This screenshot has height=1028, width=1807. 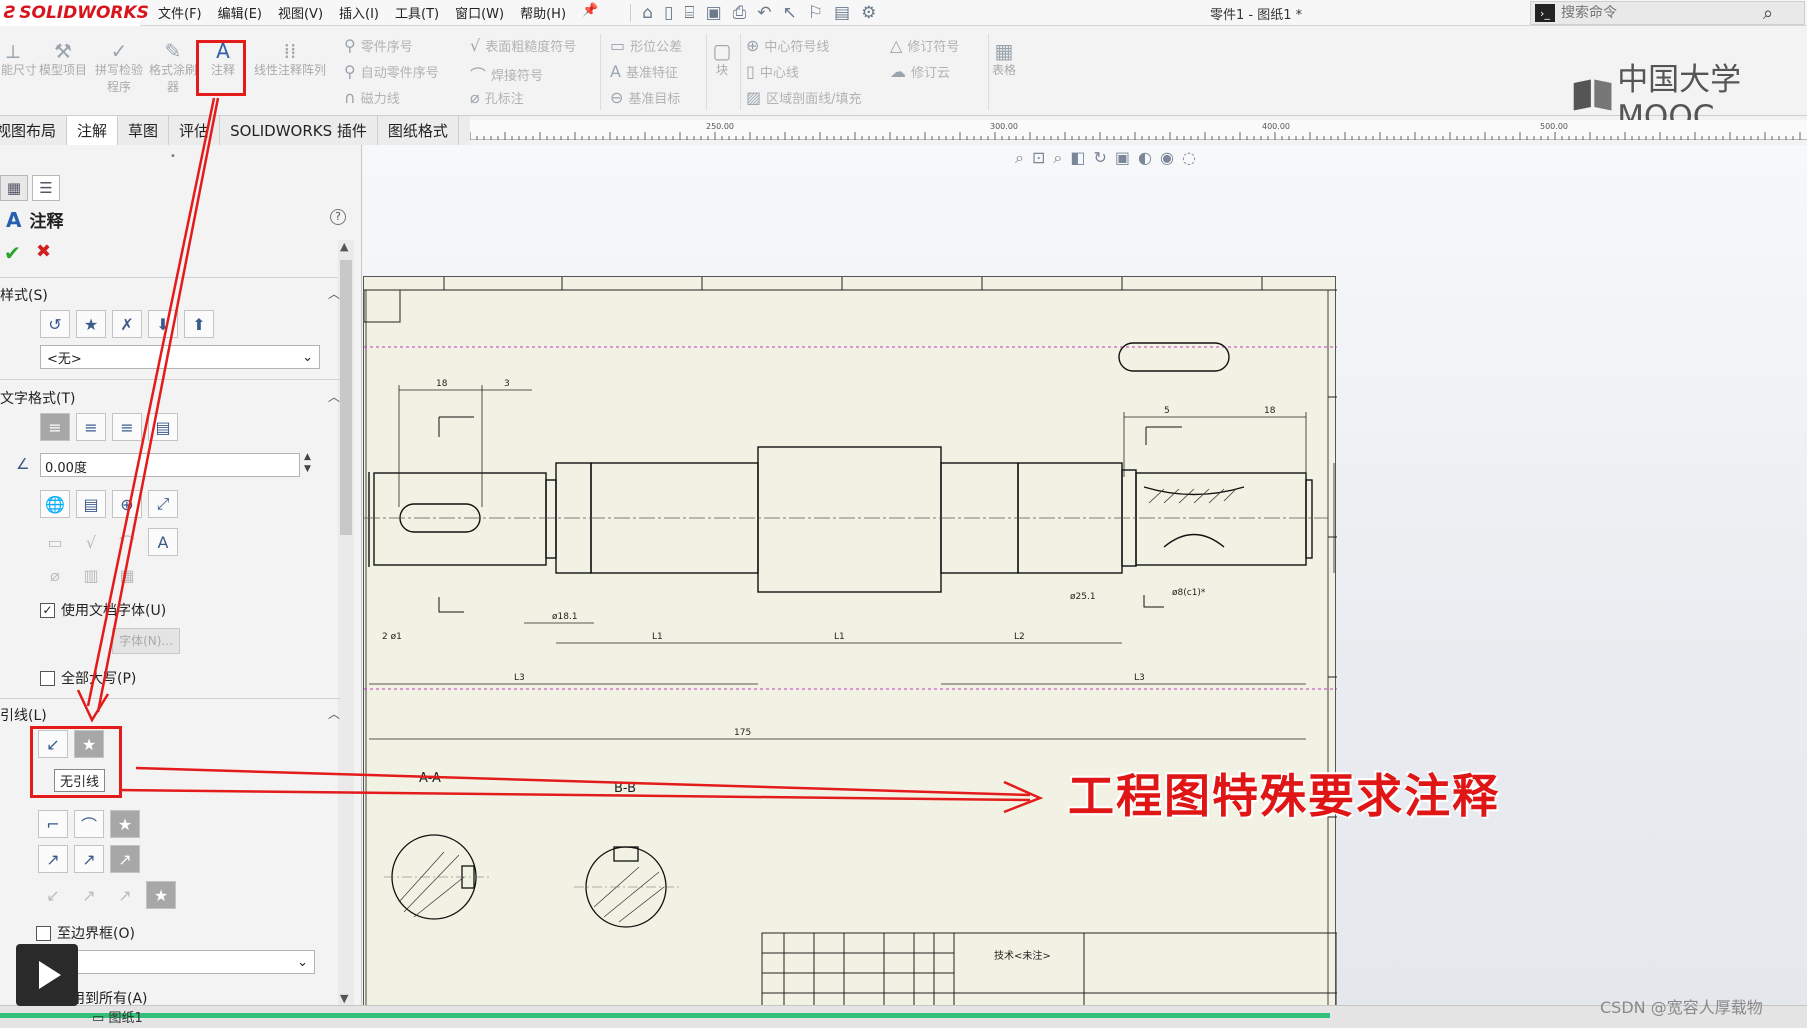 What do you see at coordinates (50, 975) in the screenshot?
I see `play-icon` at bounding box center [50, 975].